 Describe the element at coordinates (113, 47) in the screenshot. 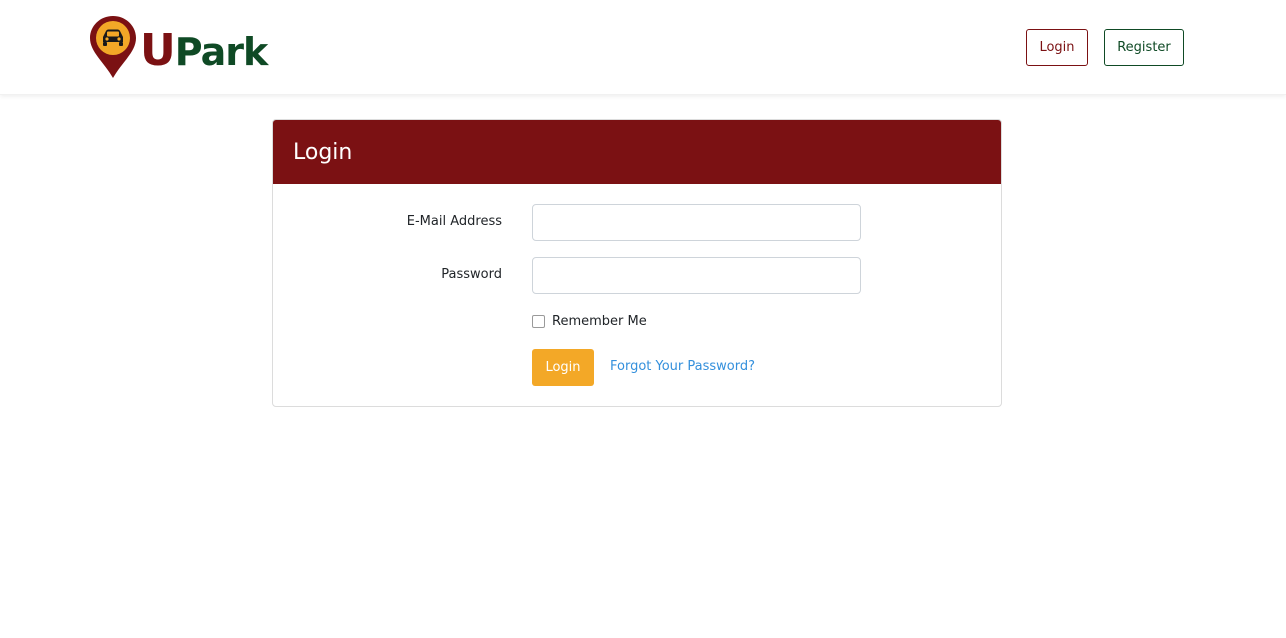

I see `map-pin-car-icon` at that location.